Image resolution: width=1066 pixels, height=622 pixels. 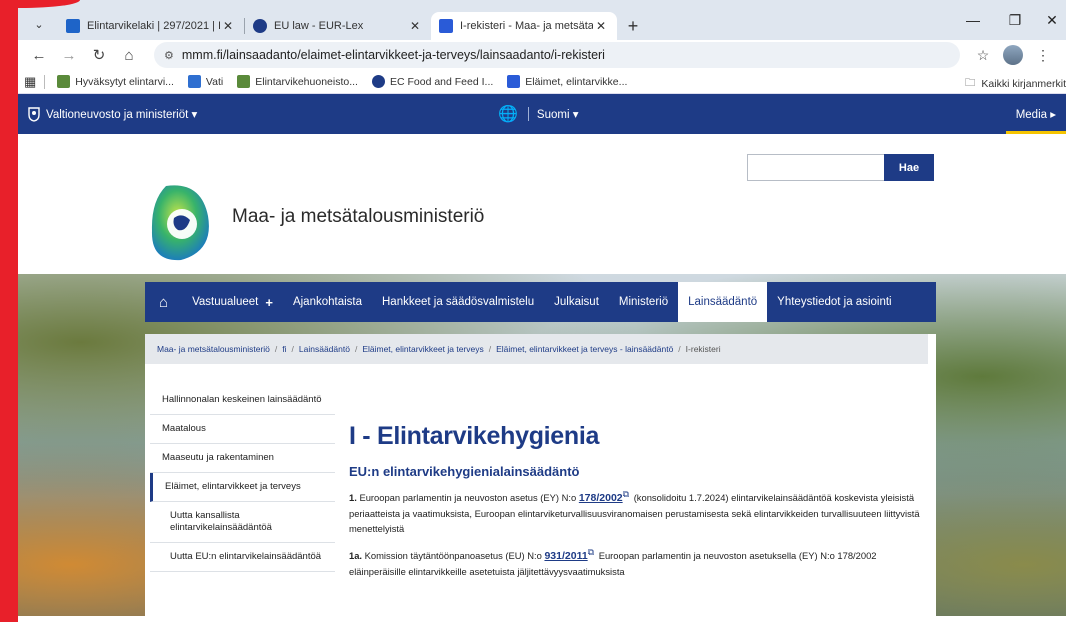 What do you see at coordinates (30, 82) in the screenshot?
I see `apps-grid-icon: ▦` at bounding box center [30, 82].